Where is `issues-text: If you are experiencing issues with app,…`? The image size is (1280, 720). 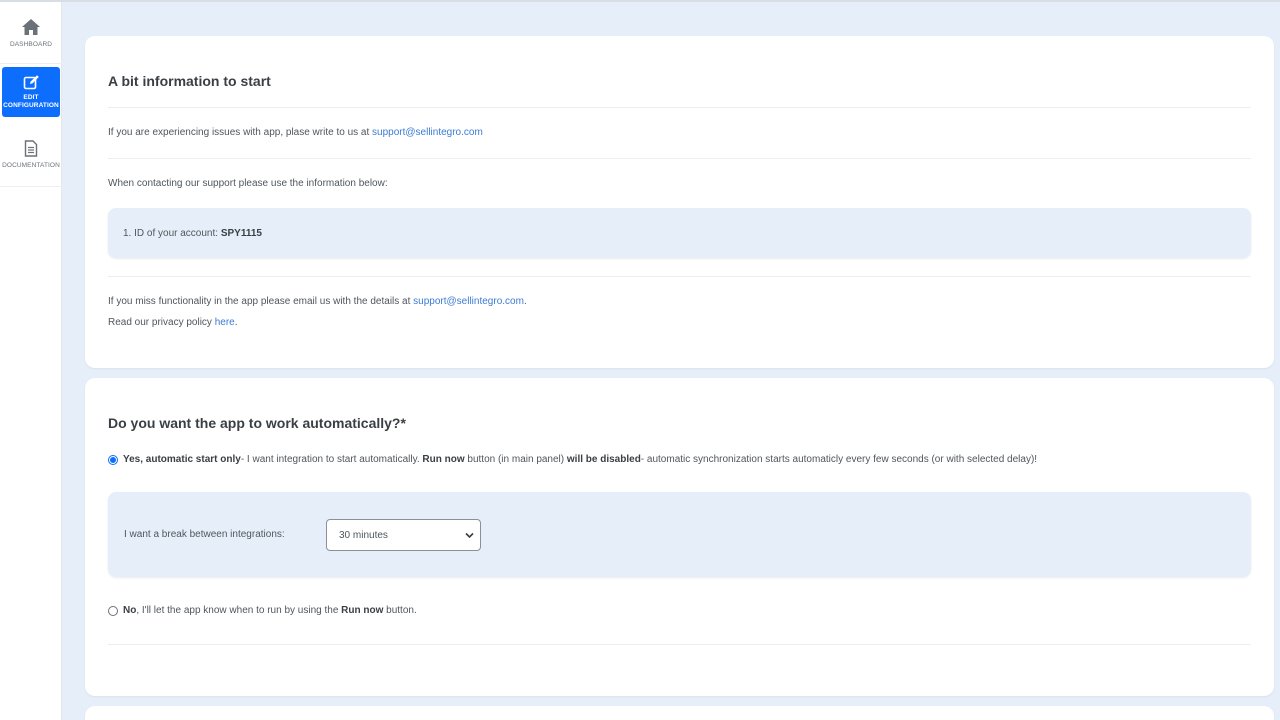
issues-text: If you are experiencing issues with app,… is located at coordinates (295, 132).